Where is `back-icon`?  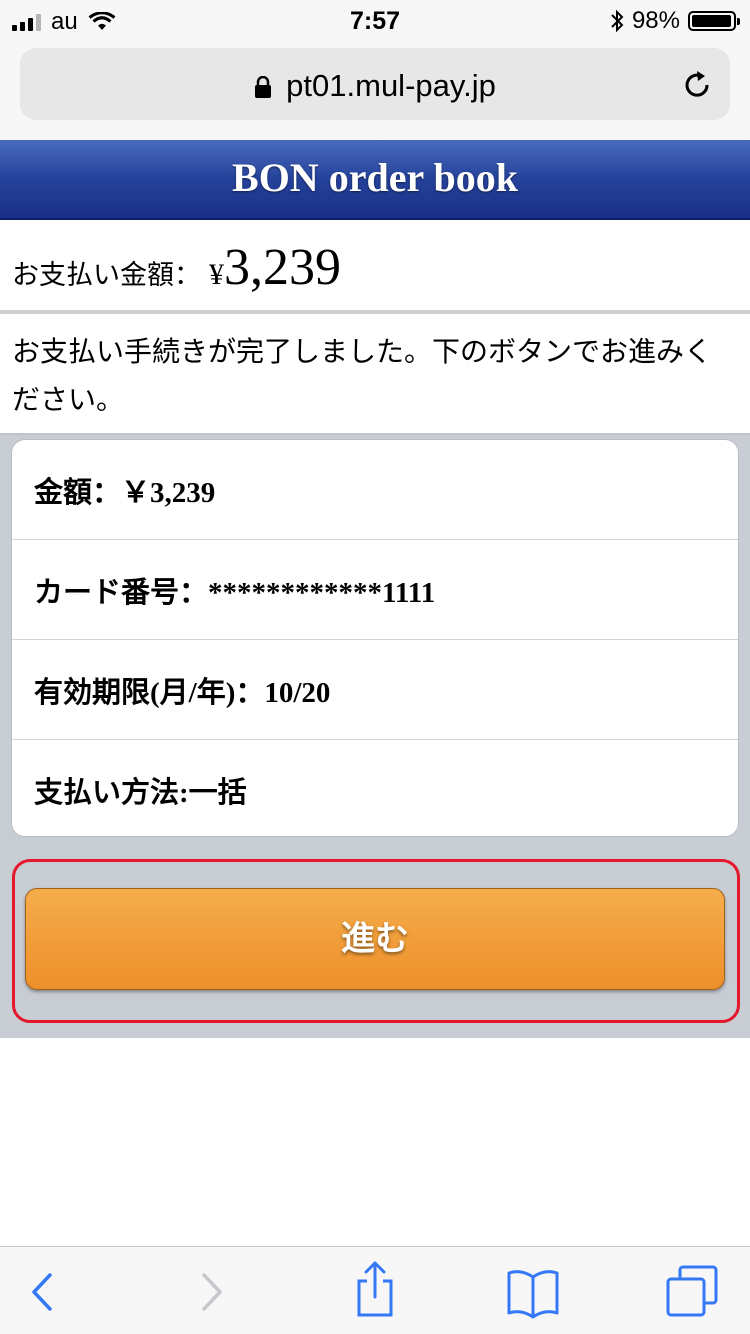 back-icon is located at coordinates (42, 1292).